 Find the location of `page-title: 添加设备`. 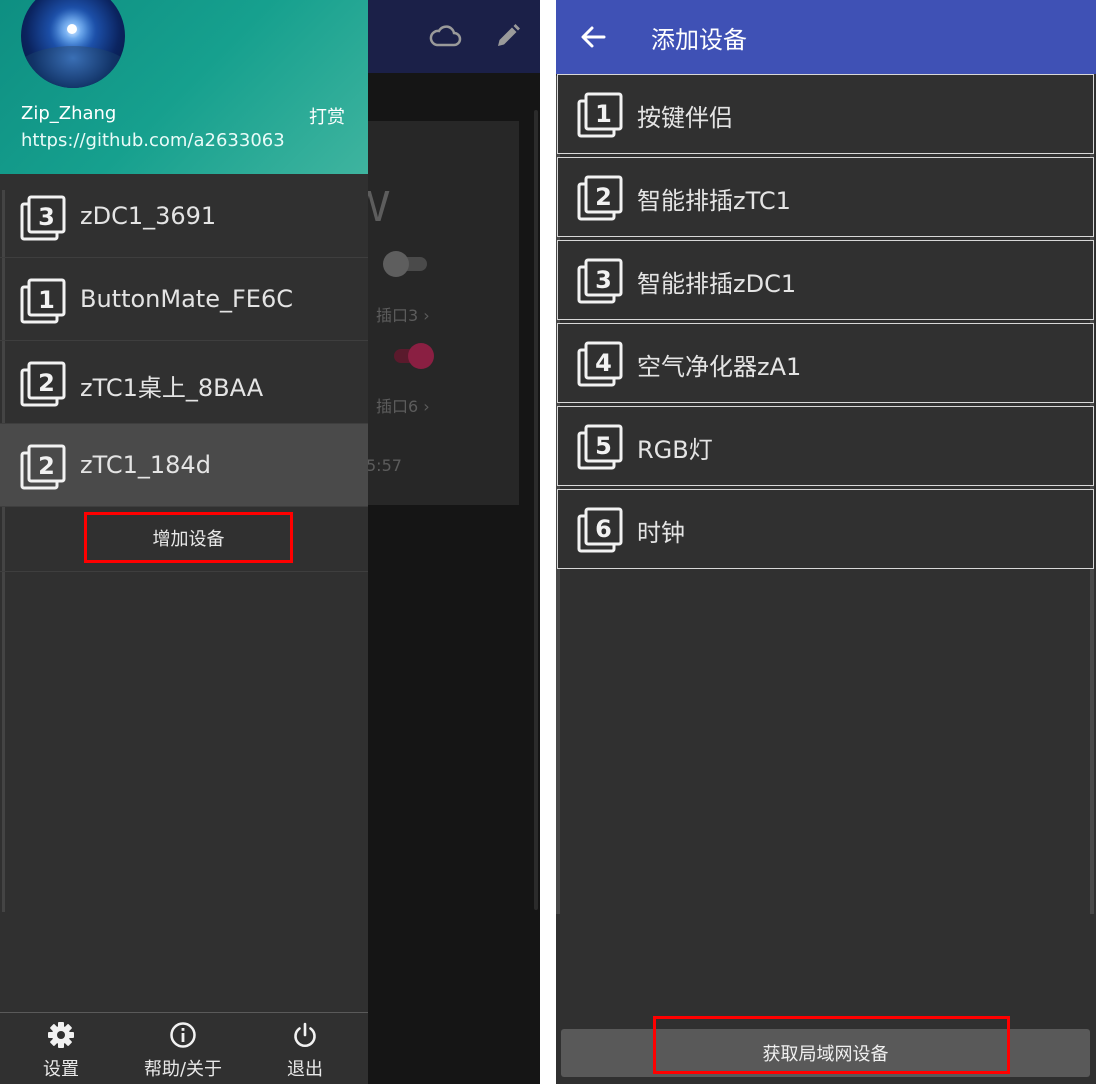

page-title: 添加设备 is located at coordinates (699, 40).